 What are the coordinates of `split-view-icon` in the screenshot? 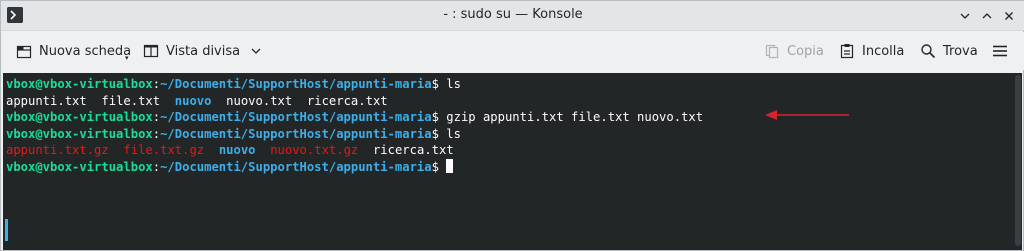 It's located at (151, 51).